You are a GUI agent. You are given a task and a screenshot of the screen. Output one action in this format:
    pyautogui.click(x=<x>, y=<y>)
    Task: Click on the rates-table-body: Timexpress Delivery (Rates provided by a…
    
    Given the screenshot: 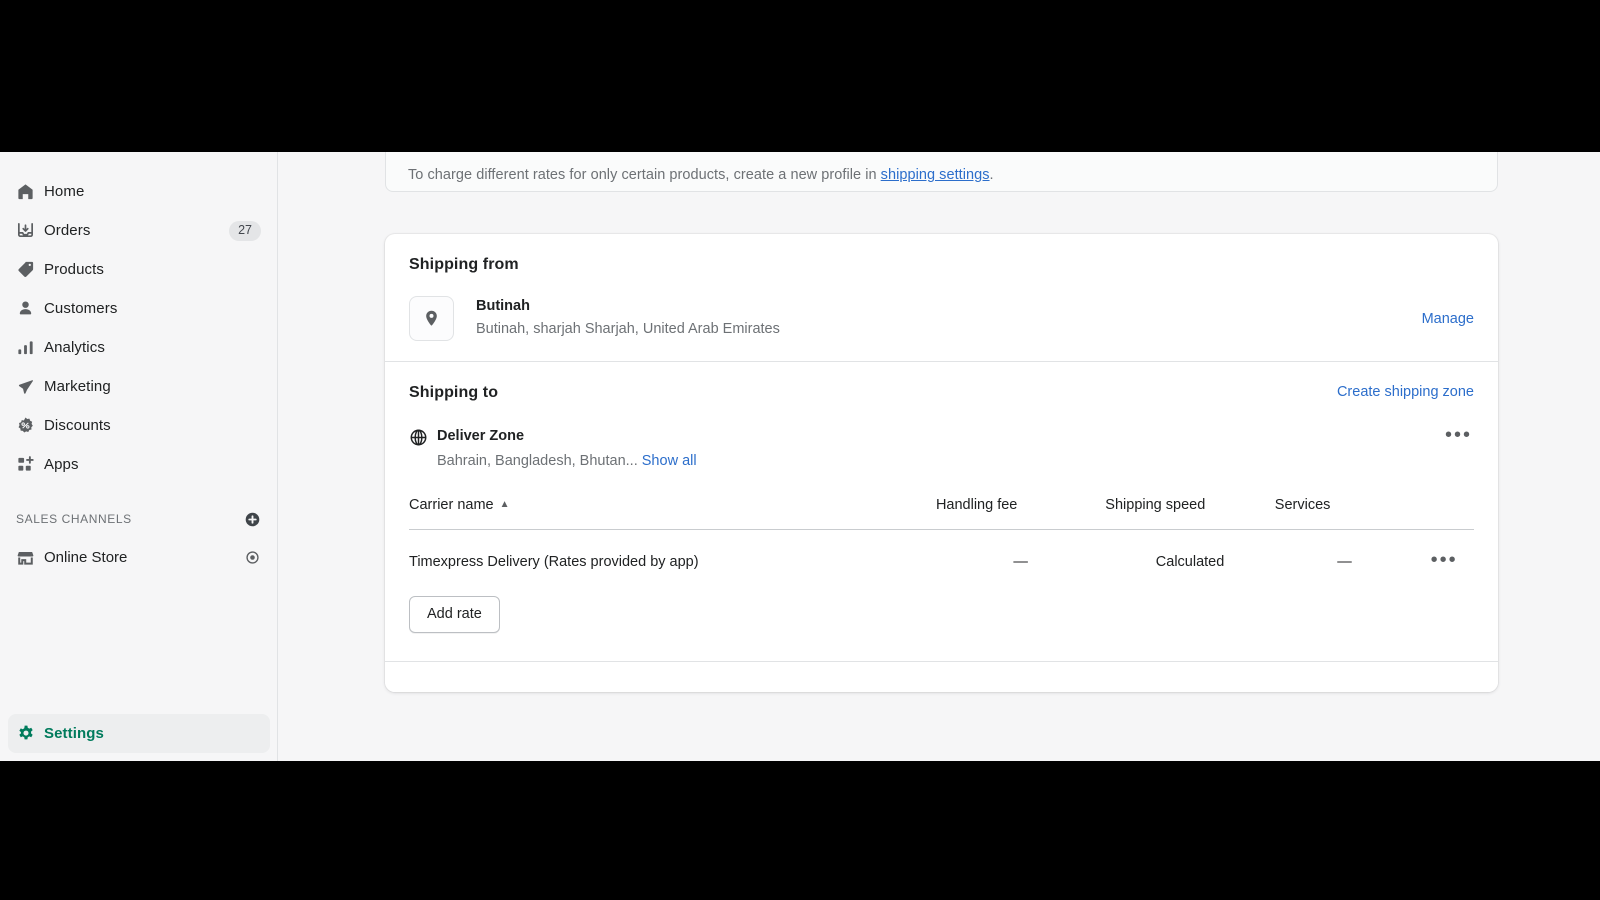 What is the action you would take?
    pyautogui.click(x=941, y=561)
    